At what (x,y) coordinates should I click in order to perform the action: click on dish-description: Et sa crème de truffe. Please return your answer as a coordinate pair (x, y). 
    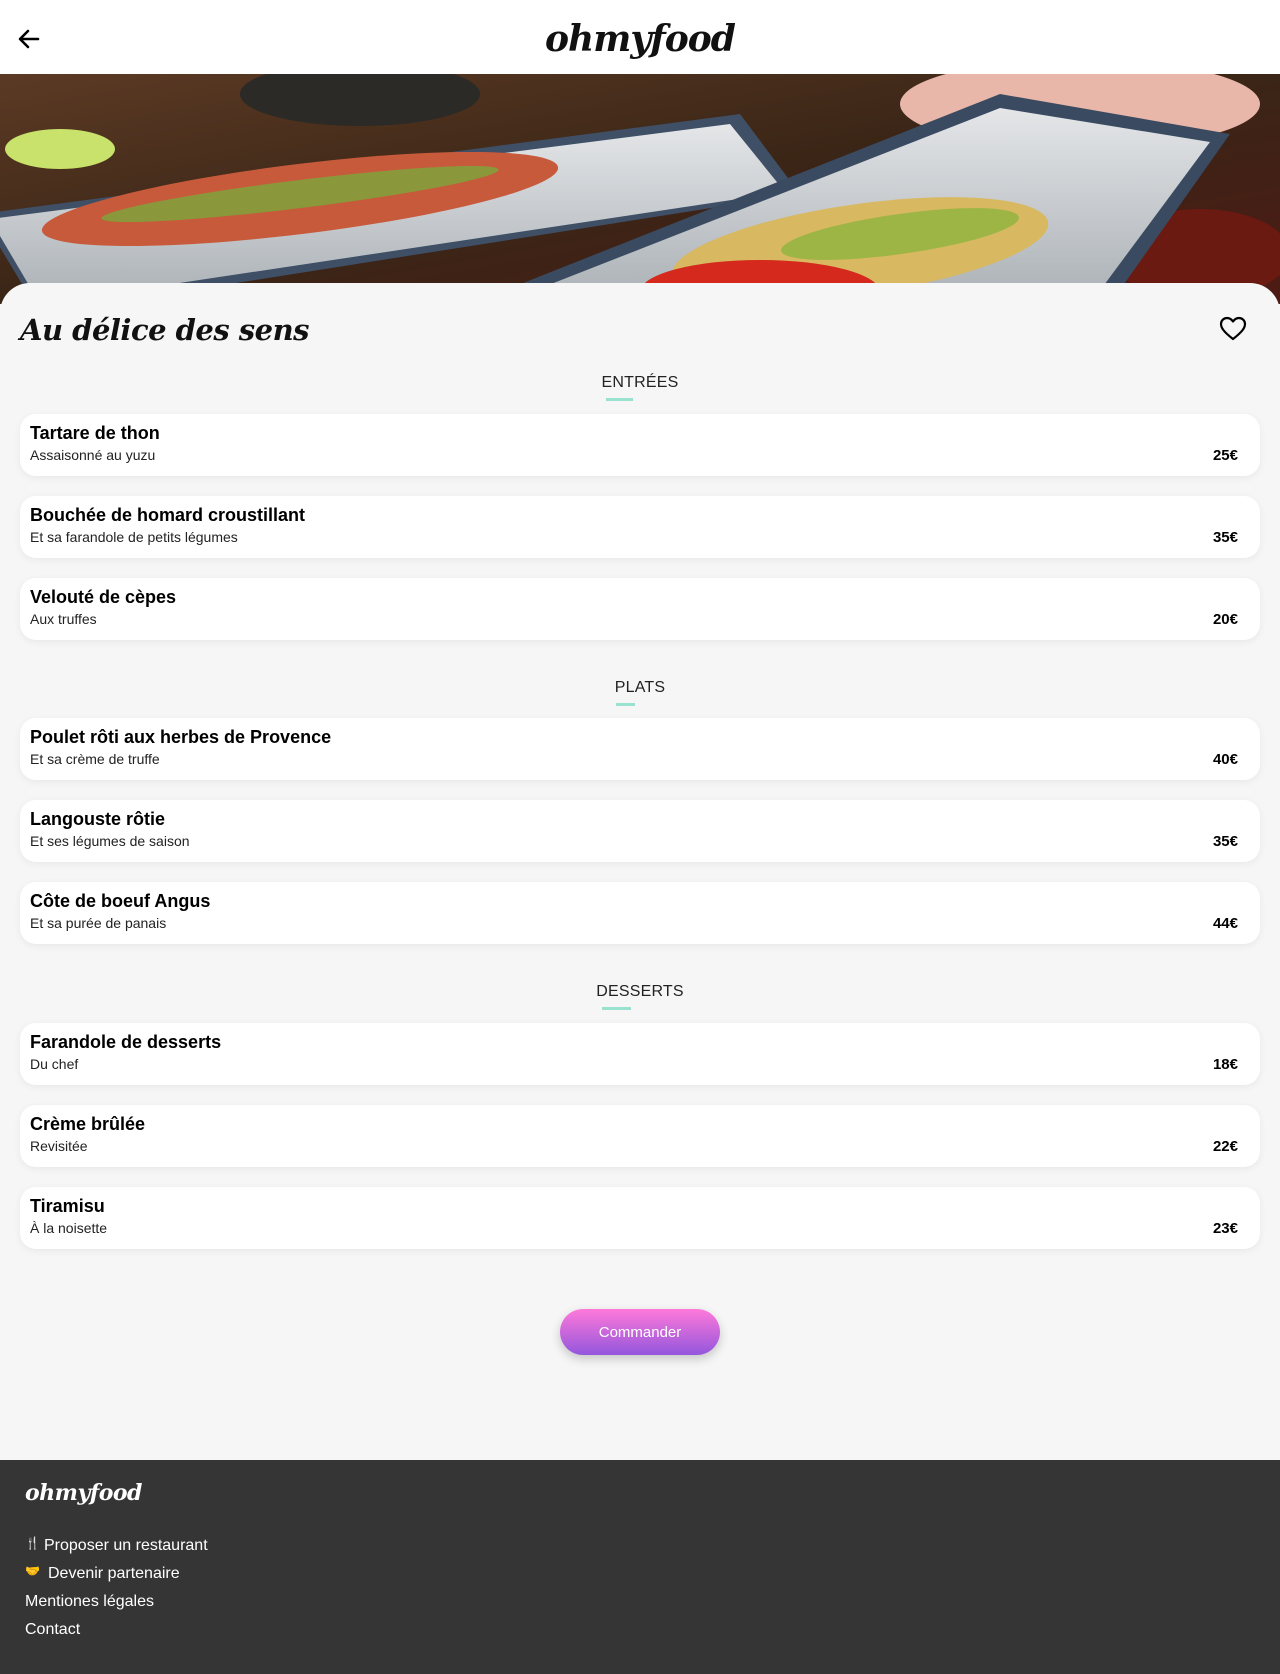
    Looking at the image, I should click on (95, 759).